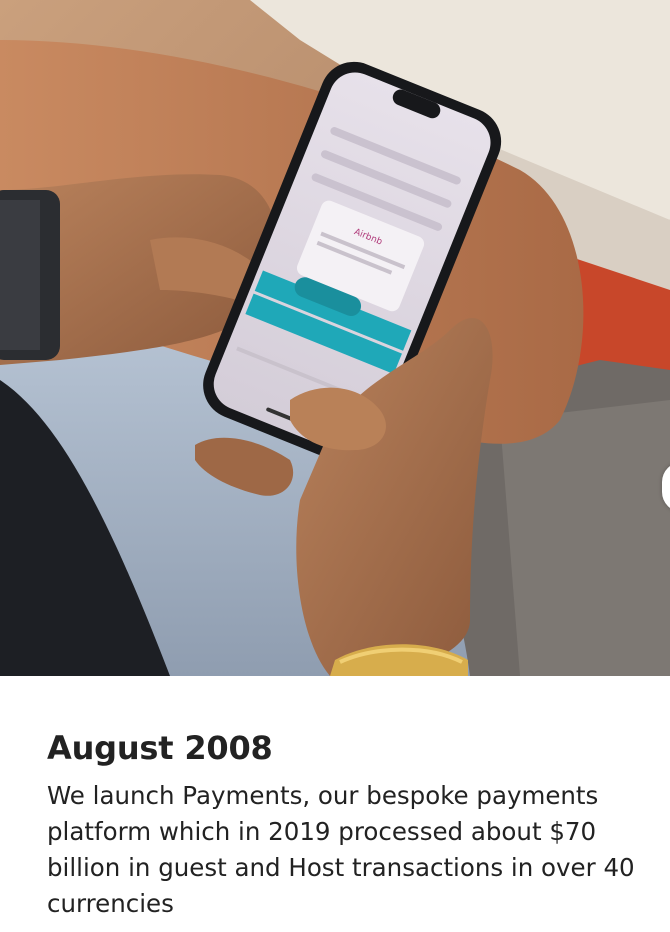  Describe the element at coordinates (160, 748) in the screenshot. I see `milestone-title: August 2008` at that location.